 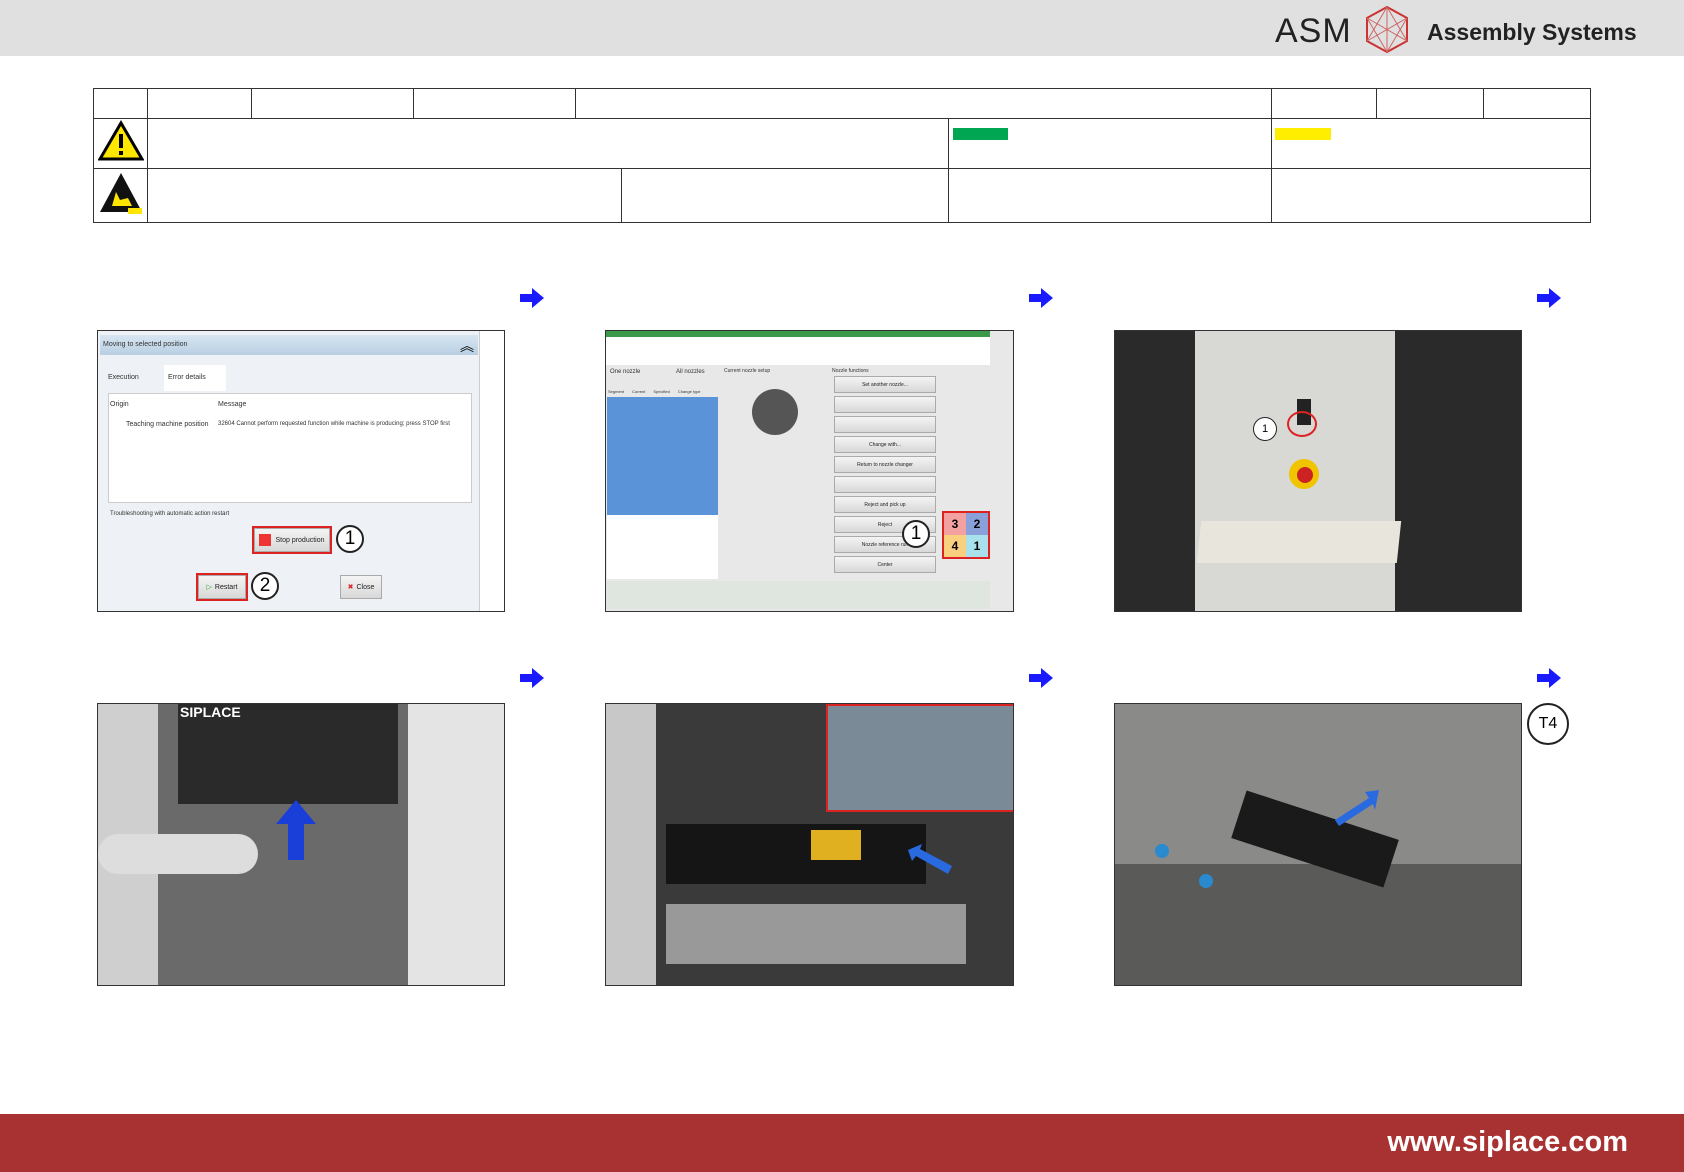 I want to click on panel-title: Current nozzle setup, so click(x=747, y=371).